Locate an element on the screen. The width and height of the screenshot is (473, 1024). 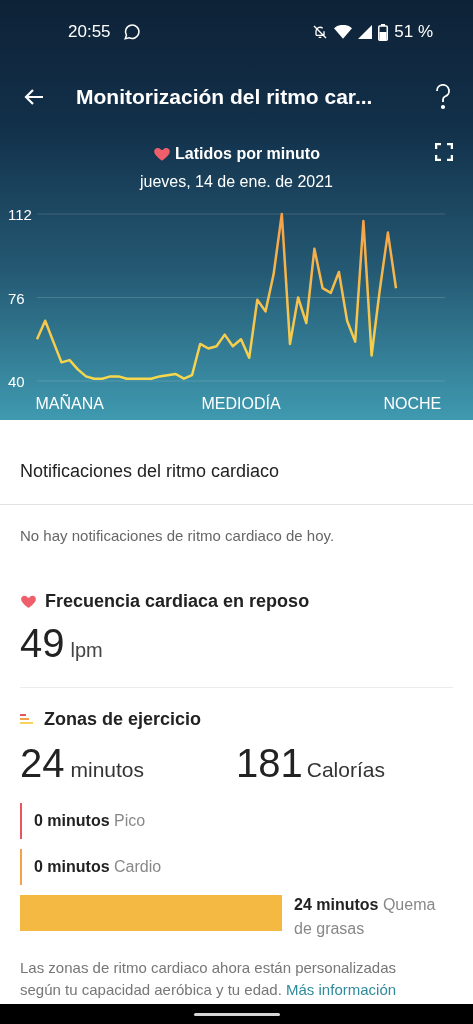
chart-title: Latidos por minuto is located at coordinates (247, 154).